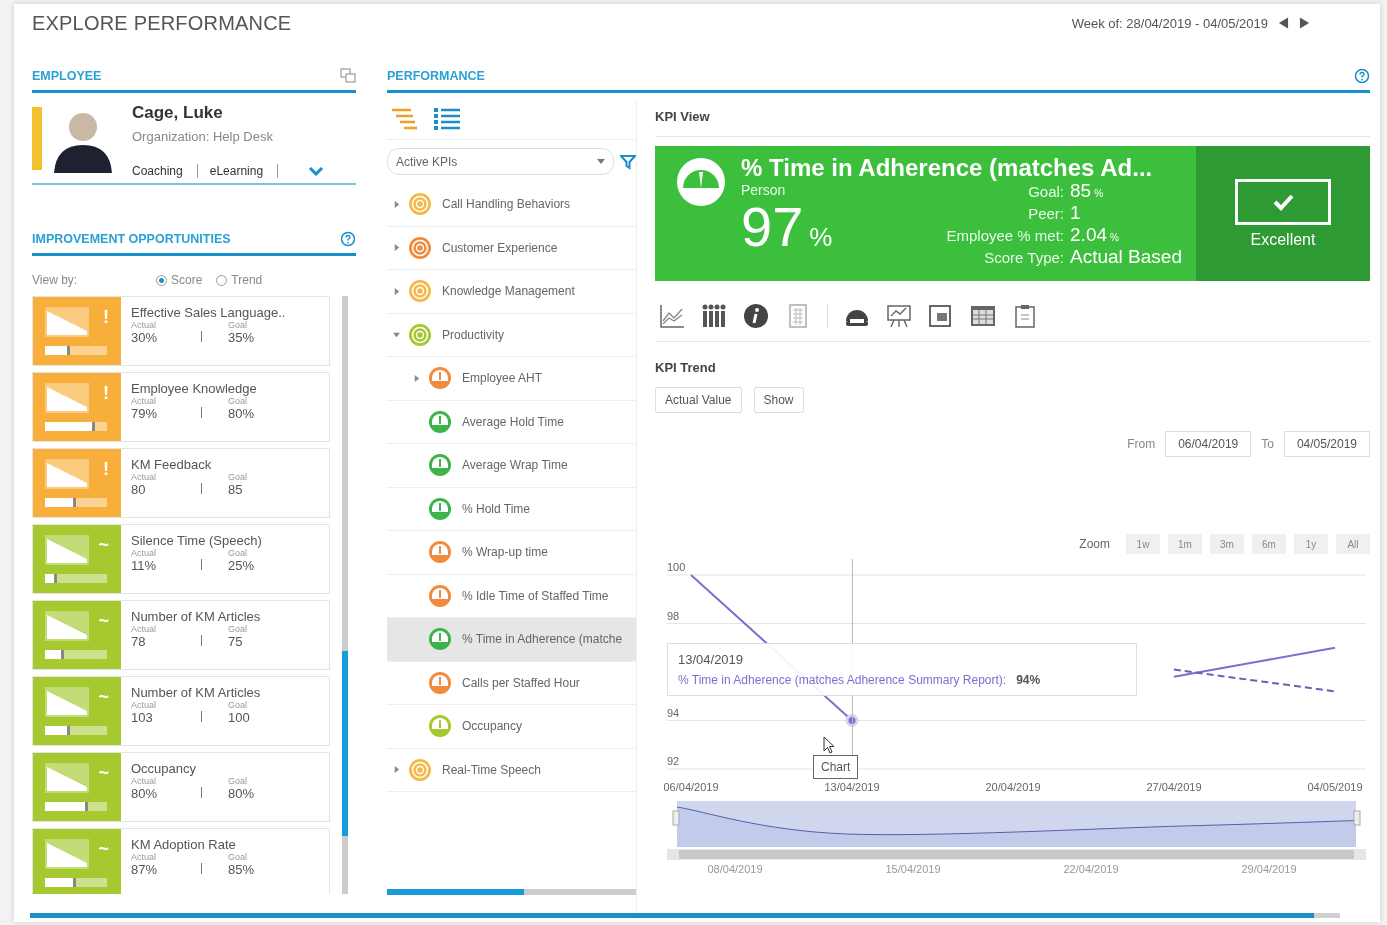  Describe the element at coordinates (1326, 444) in the screenshot. I see `to-date-field: 04/05/2019` at that location.